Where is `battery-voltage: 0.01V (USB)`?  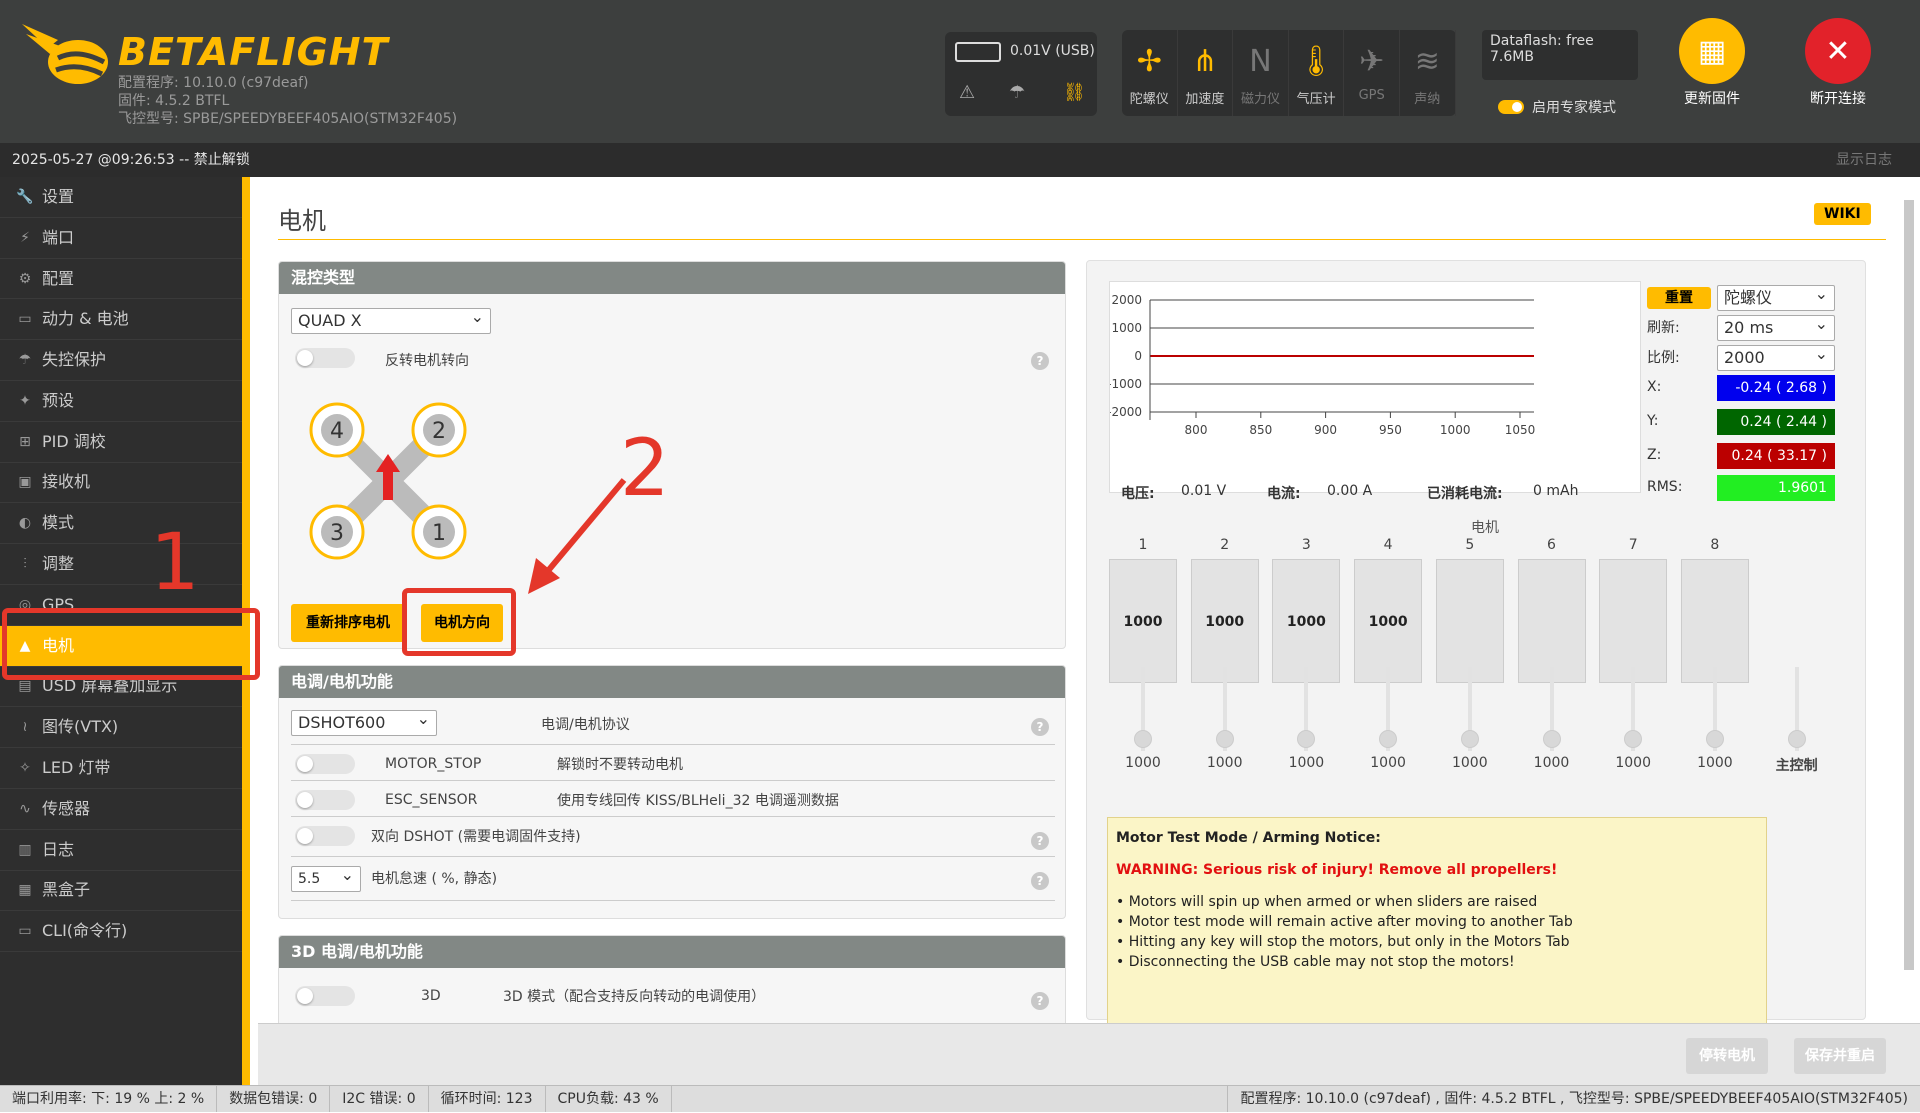
battery-voltage: 0.01V (USB) is located at coordinates (1052, 51).